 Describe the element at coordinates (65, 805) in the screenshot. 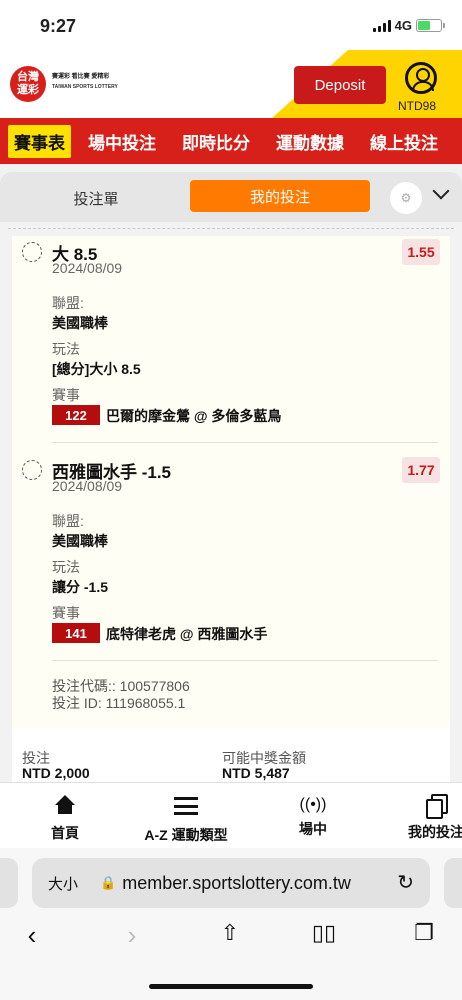

I see `home-icon` at that location.